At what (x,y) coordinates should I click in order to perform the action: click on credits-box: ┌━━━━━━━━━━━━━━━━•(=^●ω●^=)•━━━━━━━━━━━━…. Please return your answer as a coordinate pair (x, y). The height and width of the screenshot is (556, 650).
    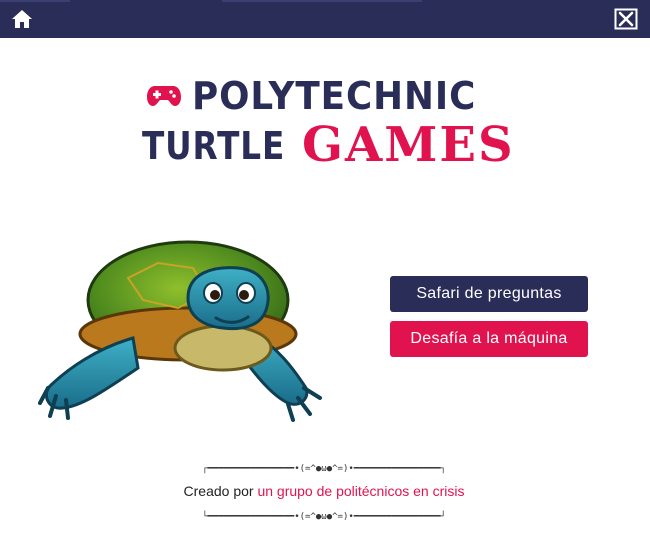
    Looking at the image, I should click on (324, 493).